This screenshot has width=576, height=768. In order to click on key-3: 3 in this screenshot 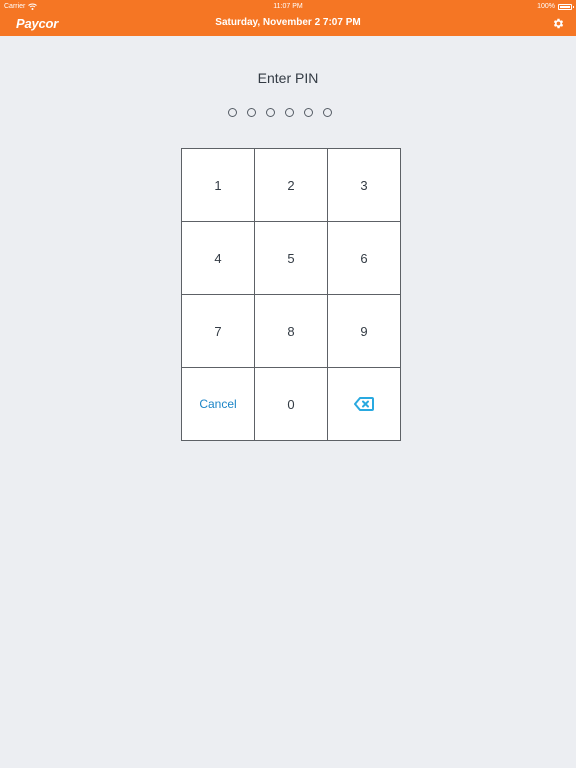, I will do `click(364, 185)`.